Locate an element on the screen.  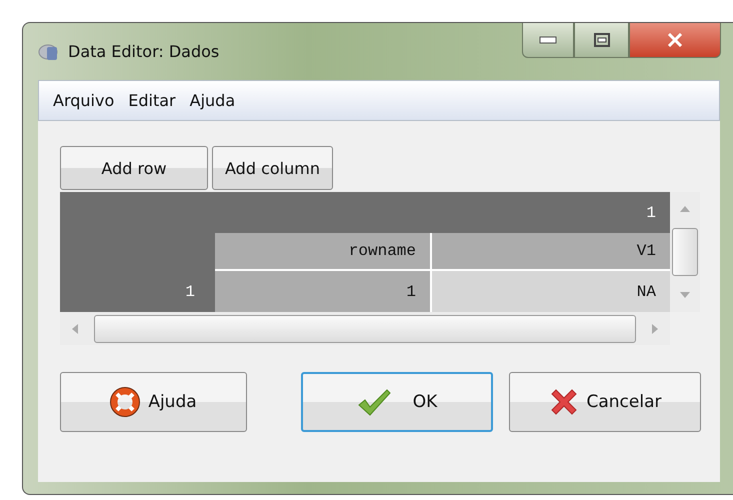
row-header: 1 is located at coordinates (137, 291).